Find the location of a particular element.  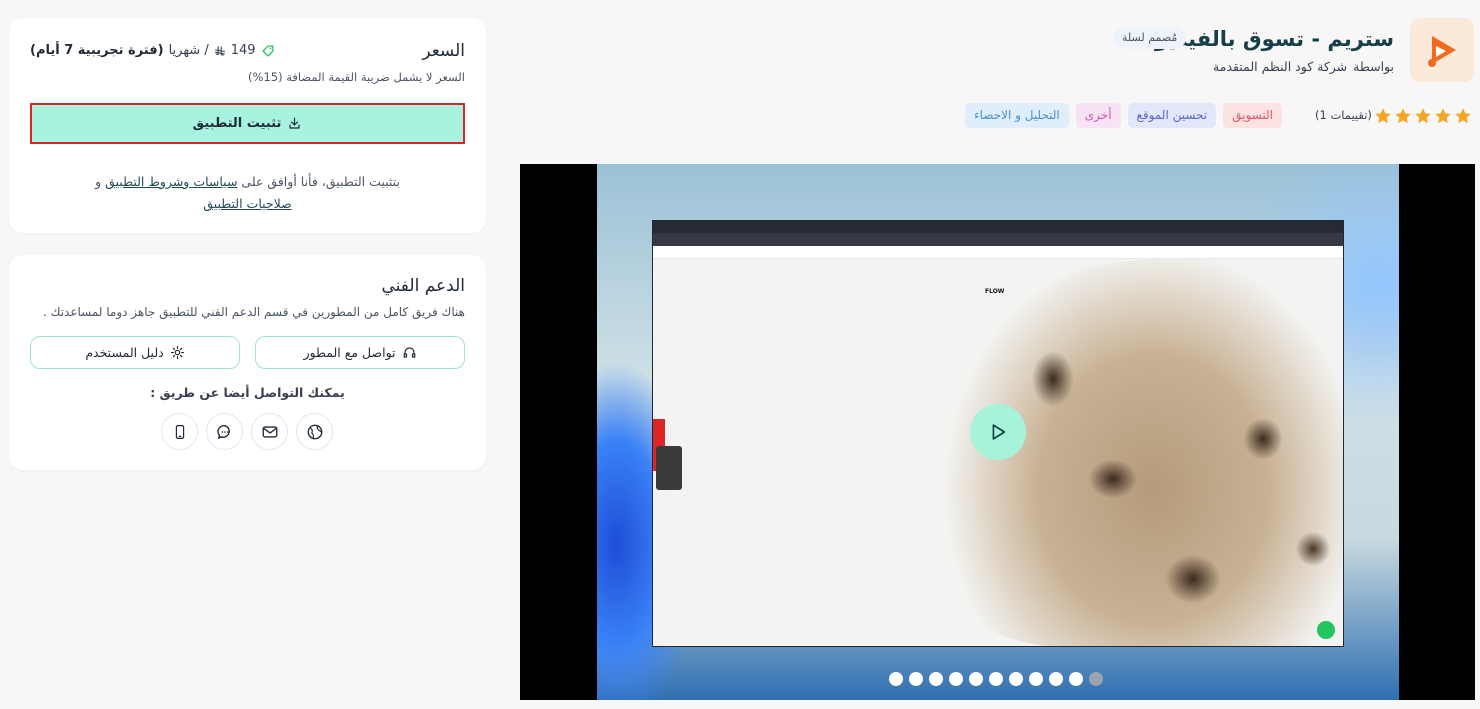

price-amount: 149 is located at coordinates (243, 50).